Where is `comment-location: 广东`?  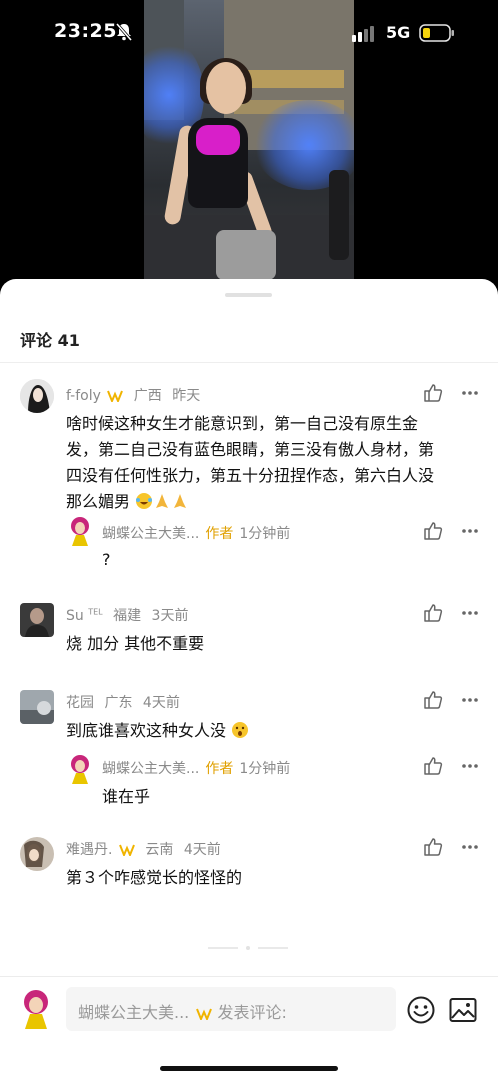
comment-location: 广东 is located at coordinates (118, 703).